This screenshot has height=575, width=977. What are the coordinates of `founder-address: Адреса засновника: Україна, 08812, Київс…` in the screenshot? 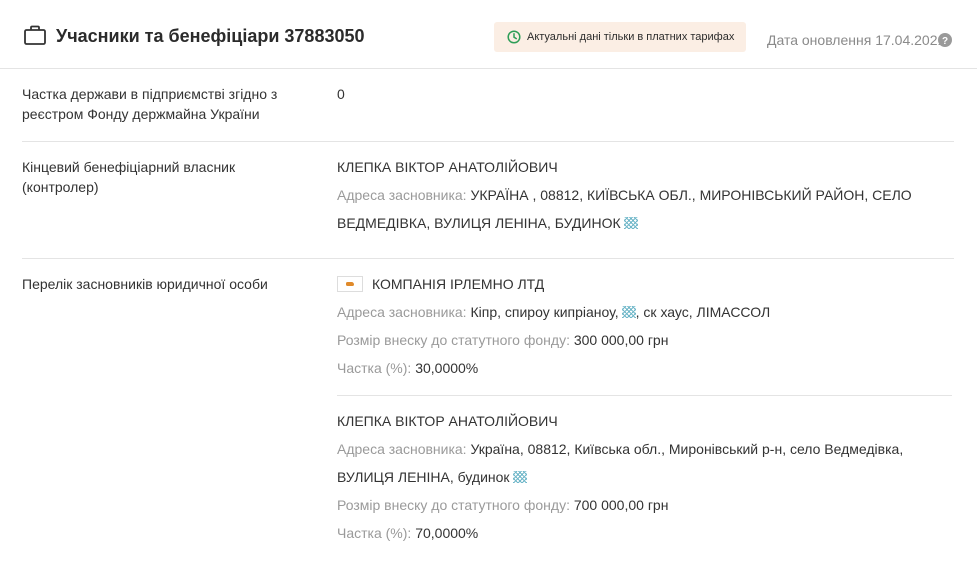 It's located at (644, 449).